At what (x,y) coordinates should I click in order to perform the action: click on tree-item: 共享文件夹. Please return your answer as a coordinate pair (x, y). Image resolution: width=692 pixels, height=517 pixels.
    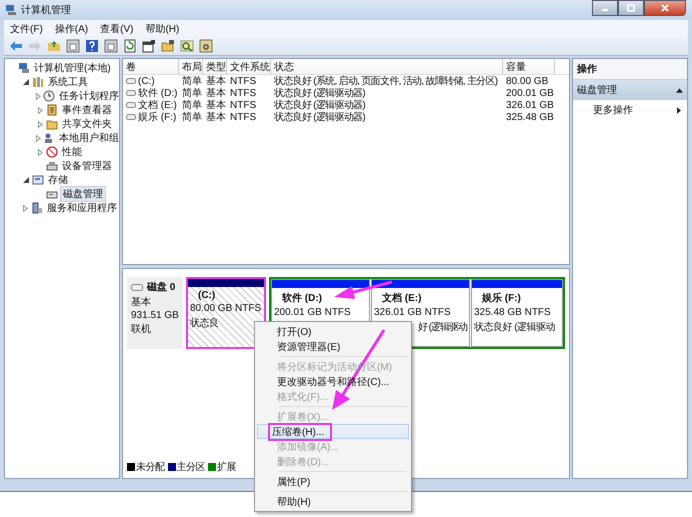
    Looking at the image, I should click on (87, 124).